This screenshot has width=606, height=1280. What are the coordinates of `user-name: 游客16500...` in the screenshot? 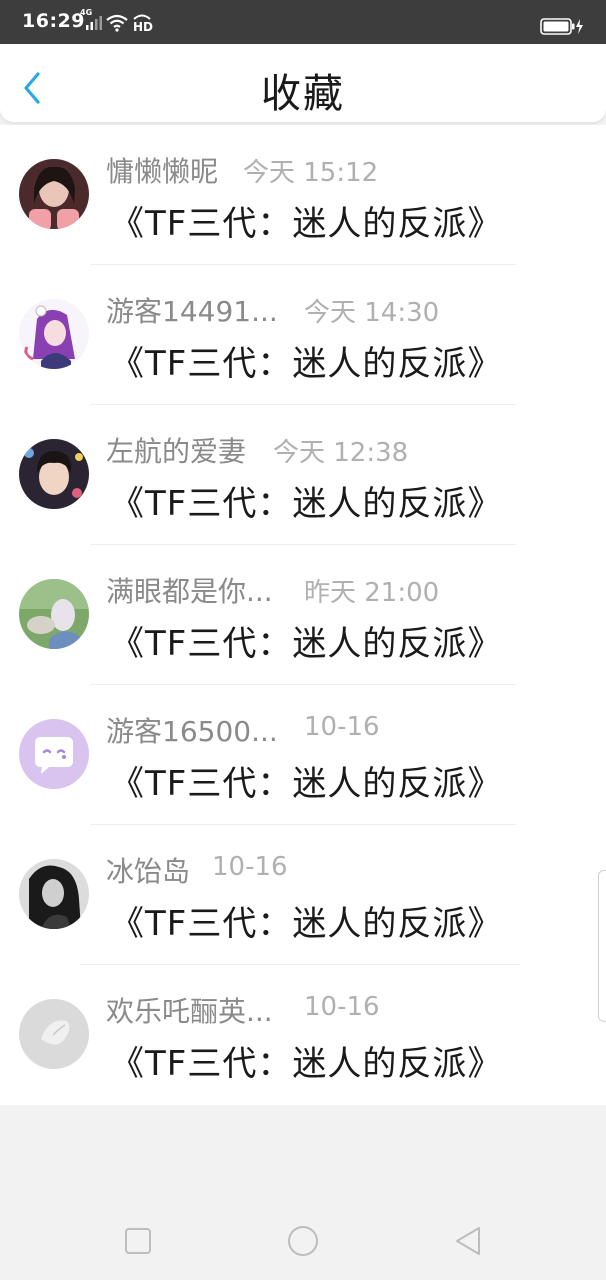 It's located at (192, 731).